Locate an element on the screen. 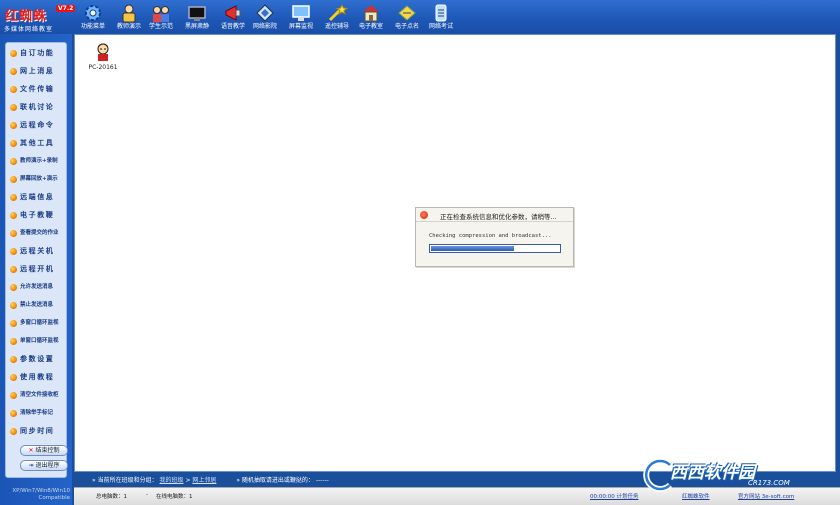 The width and height of the screenshot is (840, 505). exit-icon: ⇥ is located at coordinates (31, 465).